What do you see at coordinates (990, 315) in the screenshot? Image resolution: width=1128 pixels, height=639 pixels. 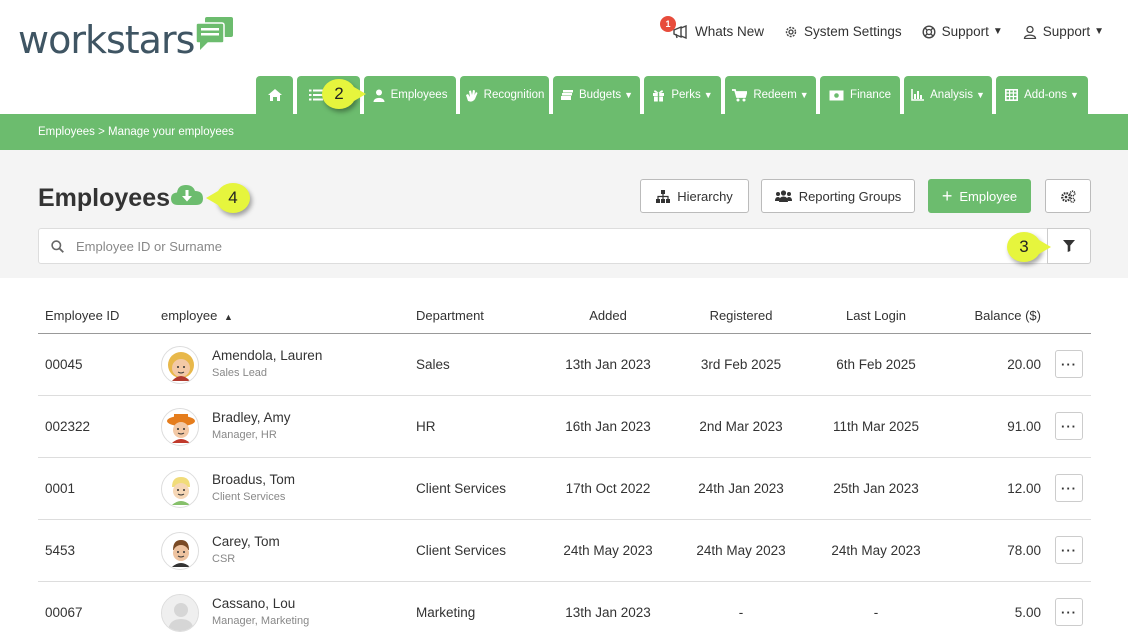 I see `header-balance: Balance ($)` at bounding box center [990, 315].